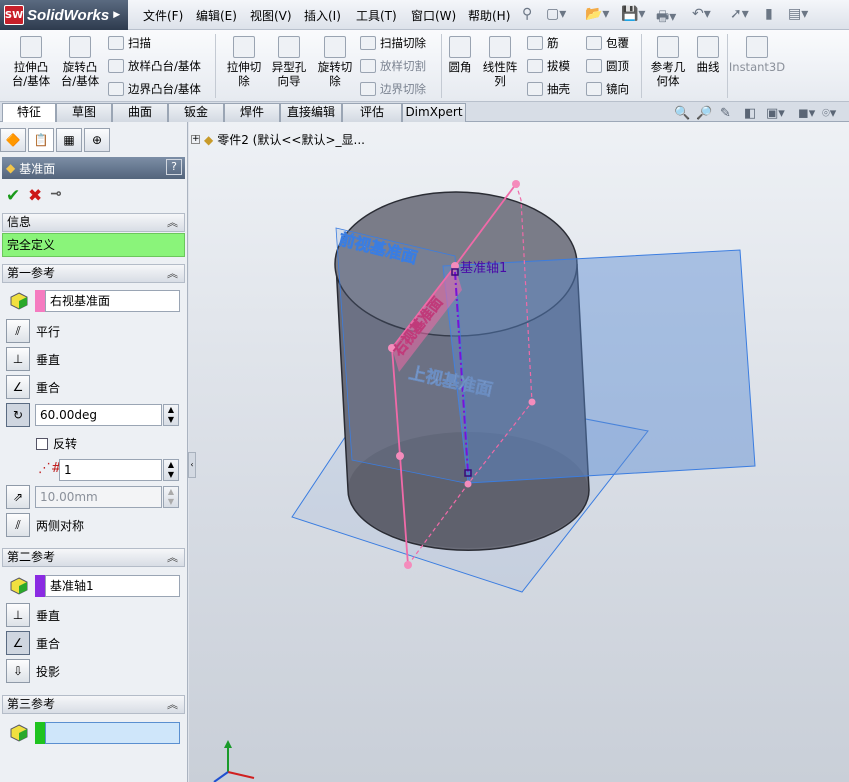  Describe the element at coordinates (171, 470) in the screenshot. I see `instances-spinner: ▲ ▼` at that location.